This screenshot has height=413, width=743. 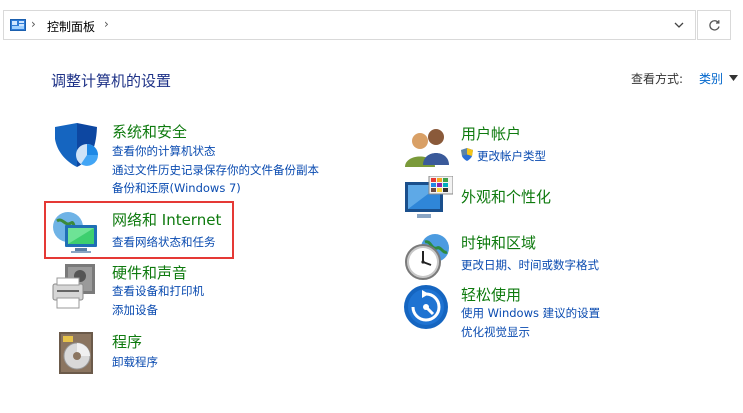 I want to click on link-recommended-settings: 使用 Windows 建议的设置, so click(x=530, y=313).